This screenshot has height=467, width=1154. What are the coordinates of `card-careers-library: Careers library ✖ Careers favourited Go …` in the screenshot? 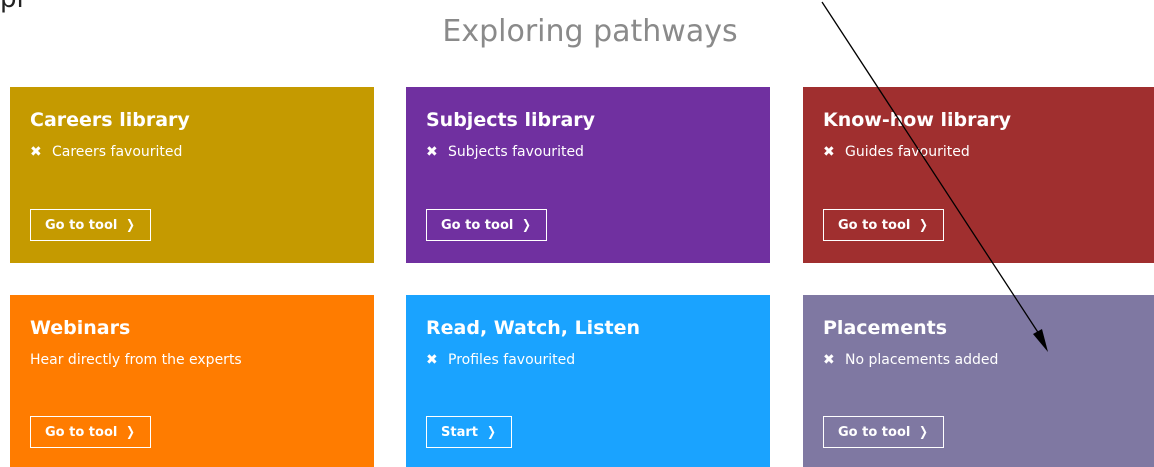 It's located at (192, 175).